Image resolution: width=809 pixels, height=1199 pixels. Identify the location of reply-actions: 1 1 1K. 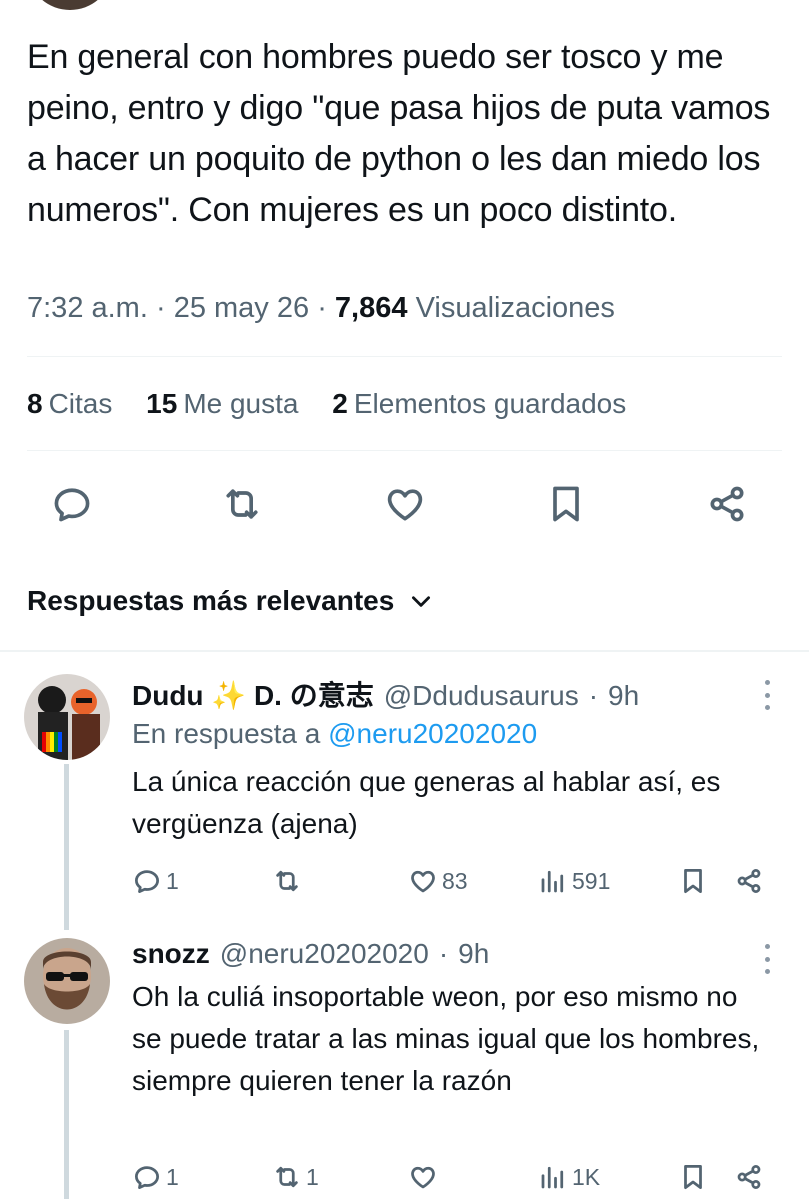
(404, 1177).